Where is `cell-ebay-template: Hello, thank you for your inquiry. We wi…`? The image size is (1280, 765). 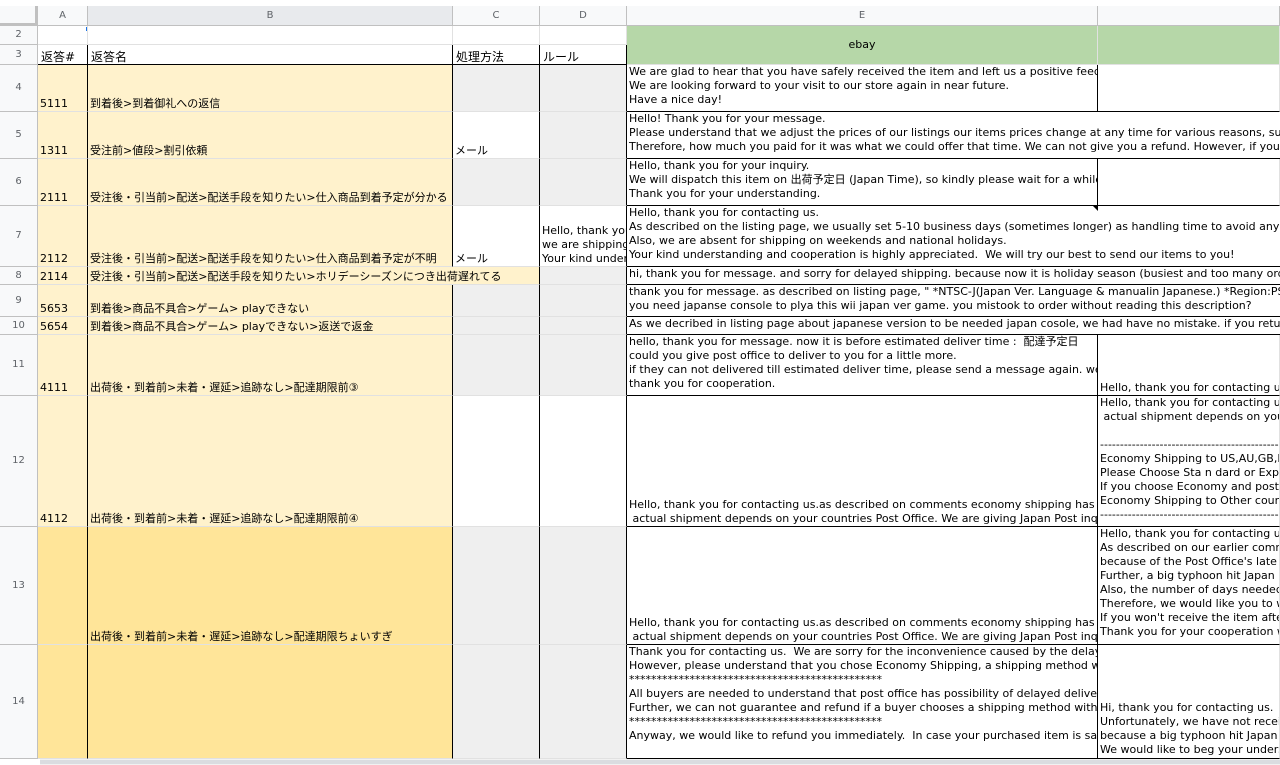 cell-ebay-template: Hello, thank you for your inquiry. We wi… is located at coordinates (862, 182).